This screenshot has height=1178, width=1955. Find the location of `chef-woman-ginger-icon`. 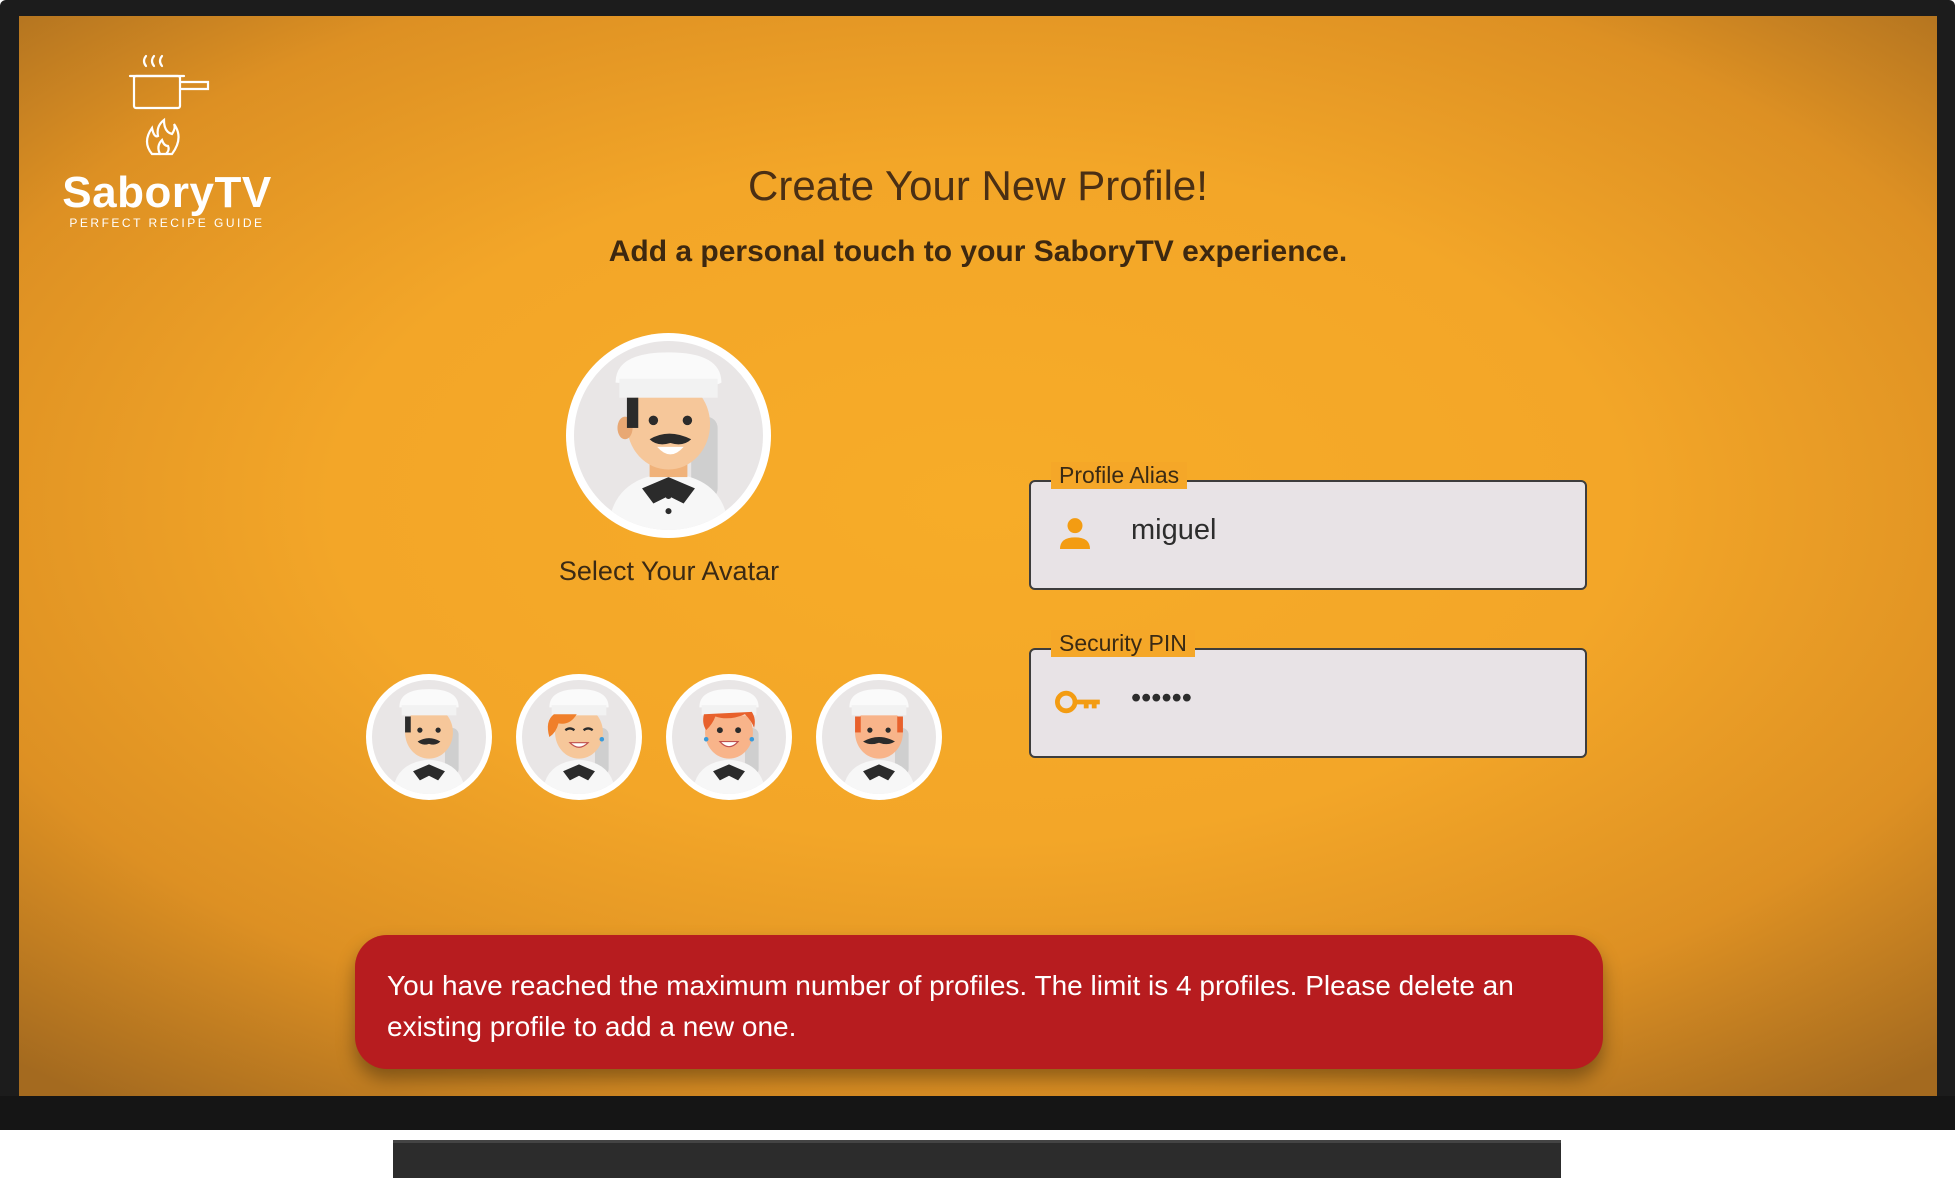

chef-woman-ginger-icon is located at coordinates (579, 737).